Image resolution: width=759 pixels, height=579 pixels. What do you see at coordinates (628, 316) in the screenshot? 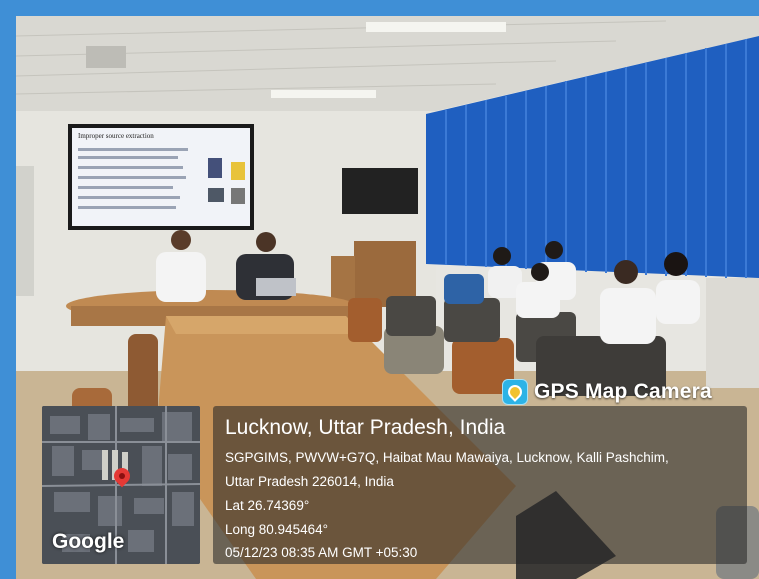
I see `student-4-coat` at bounding box center [628, 316].